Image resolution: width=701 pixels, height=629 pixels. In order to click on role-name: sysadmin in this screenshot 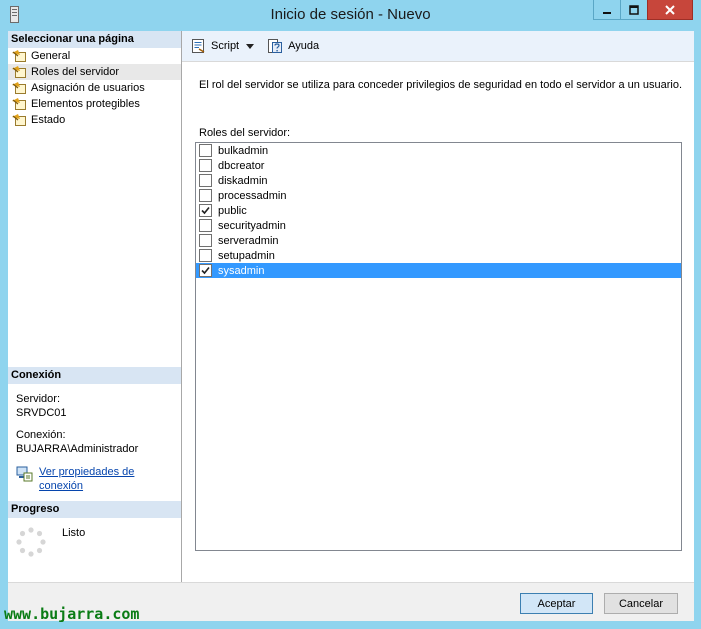, I will do `click(241, 270)`.